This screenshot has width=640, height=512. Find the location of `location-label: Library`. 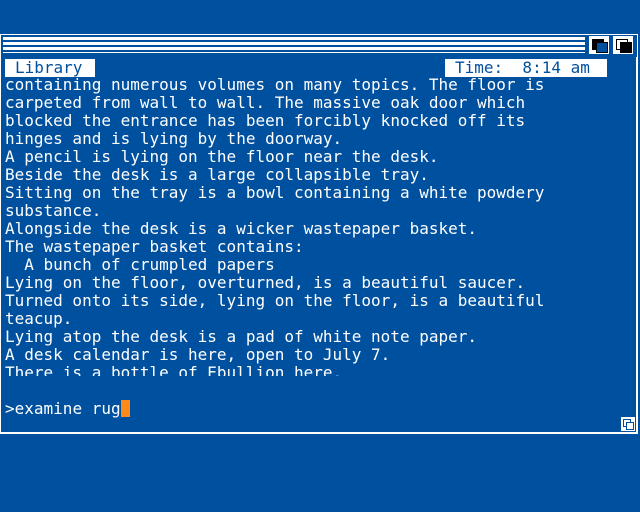

location-label: Library is located at coordinates (50, 68).